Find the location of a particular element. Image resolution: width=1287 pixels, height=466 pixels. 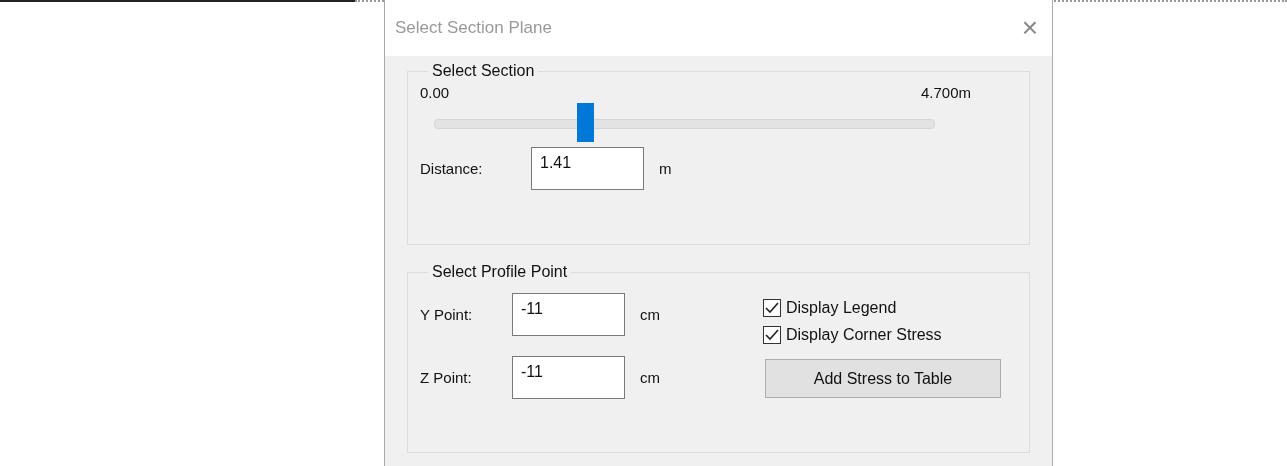

unit-label: m is located at coordinates (665, 168).